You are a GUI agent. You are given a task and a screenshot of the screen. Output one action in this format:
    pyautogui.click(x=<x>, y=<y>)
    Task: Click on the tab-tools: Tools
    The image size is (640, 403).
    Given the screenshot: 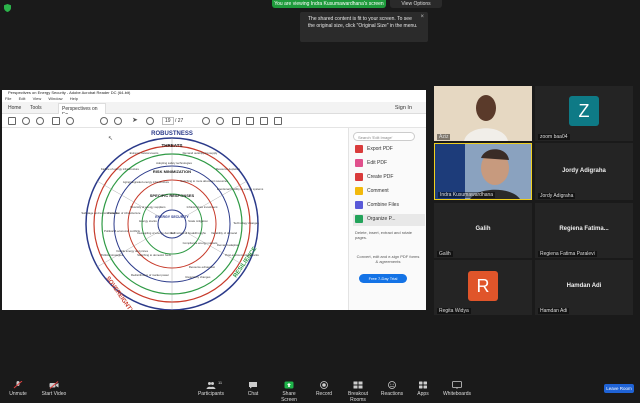 What is the action you would take?
    pyautogui.click(x=36, y=108)
    